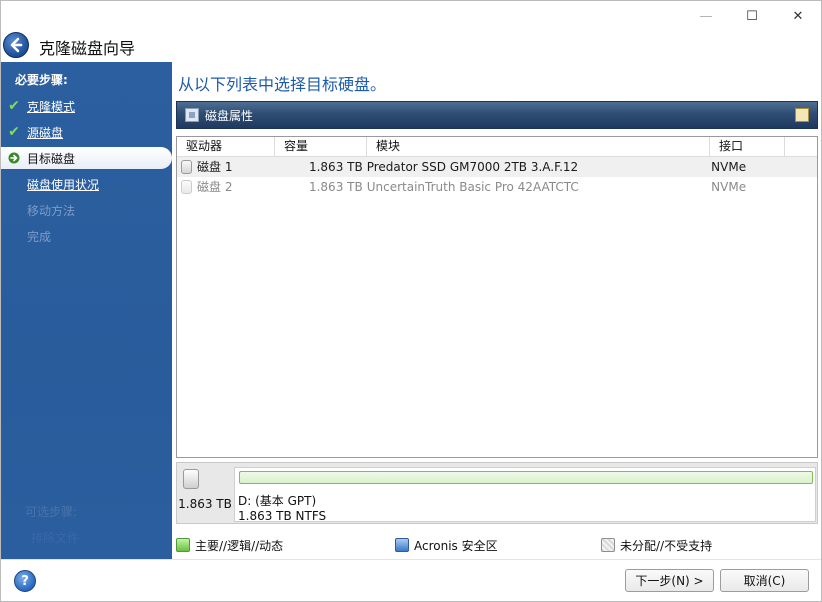 The height and width of the screenshot is (602, 822). Describe the element at coordinates (86, 210) in the screenshot. I see `step-move-method: 移动方法` at that location.